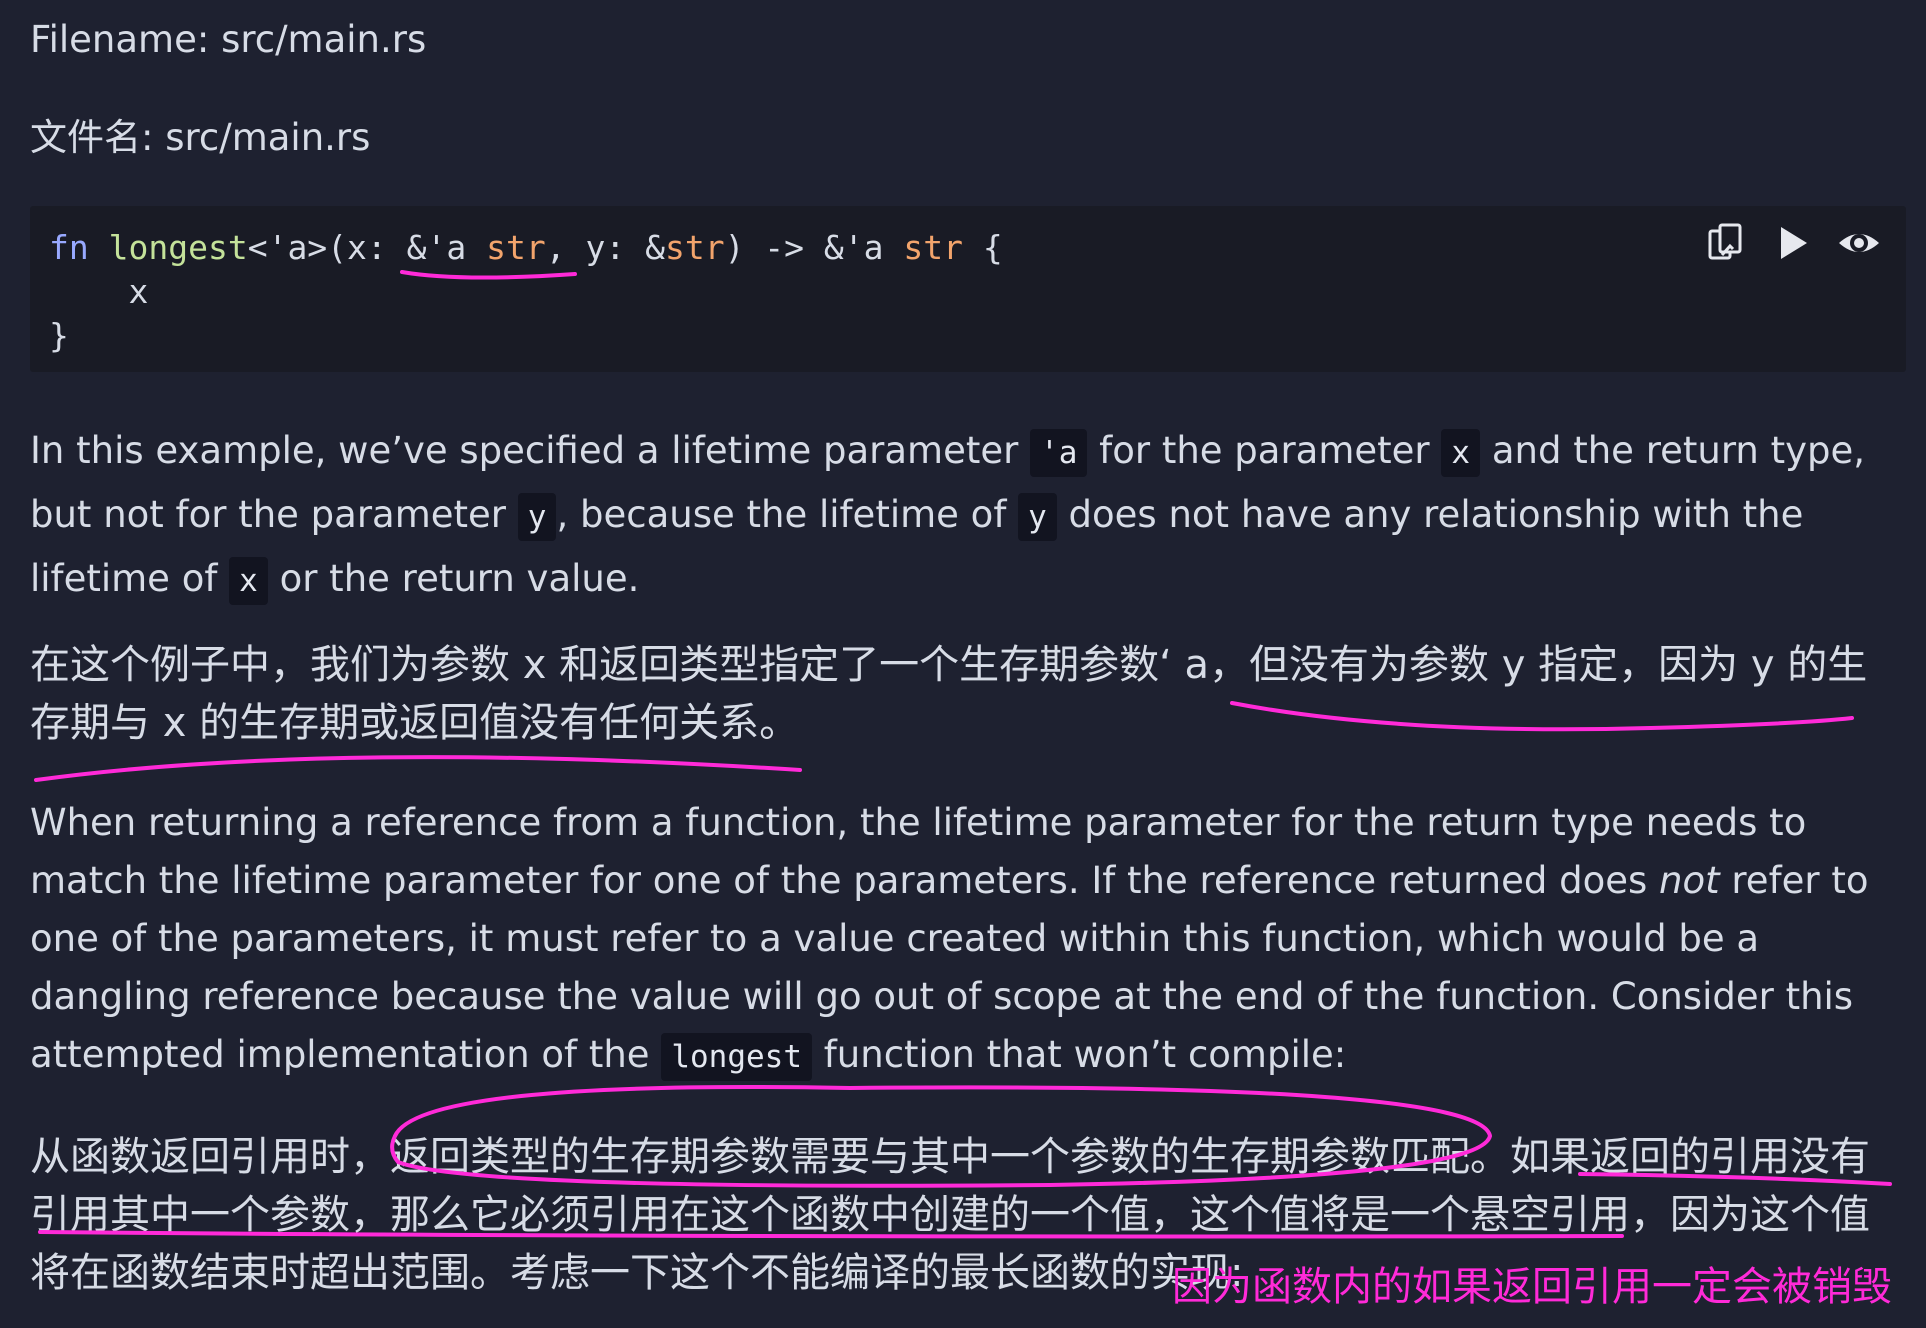 Image resolution: width=1926 pixels, height=1328 pixels. Describe the element at coordinates (228, 39) in the screenshot. I see `filename-label: Filename: src/main.rs` at that location.